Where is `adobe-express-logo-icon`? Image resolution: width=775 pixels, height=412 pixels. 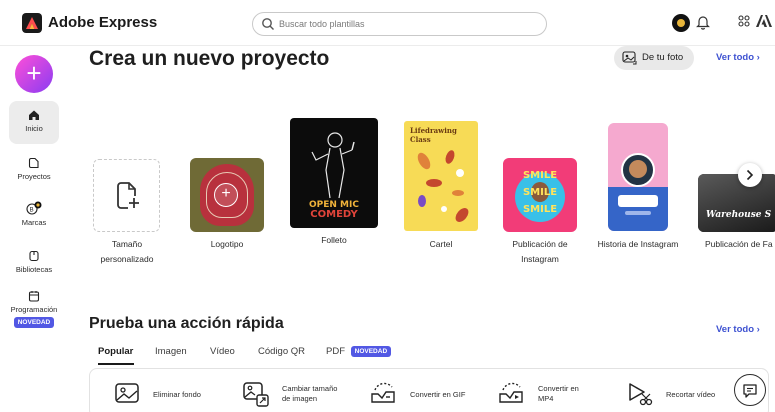
adobe-express-logo-icon is located at coordinates (32, 23).